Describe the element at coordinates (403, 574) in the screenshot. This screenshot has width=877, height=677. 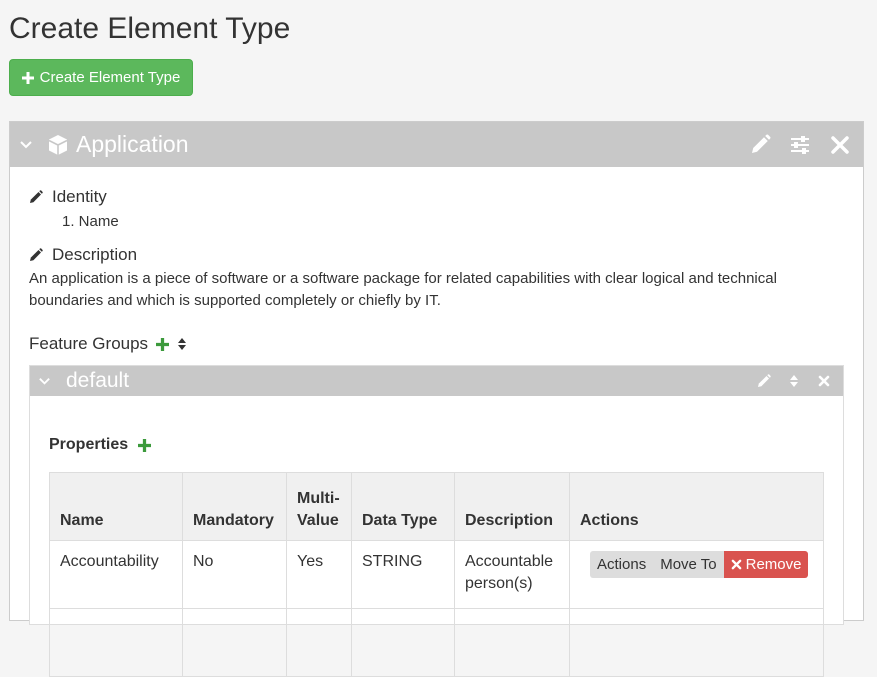
I see `cell-data-type: STRING` at that location.